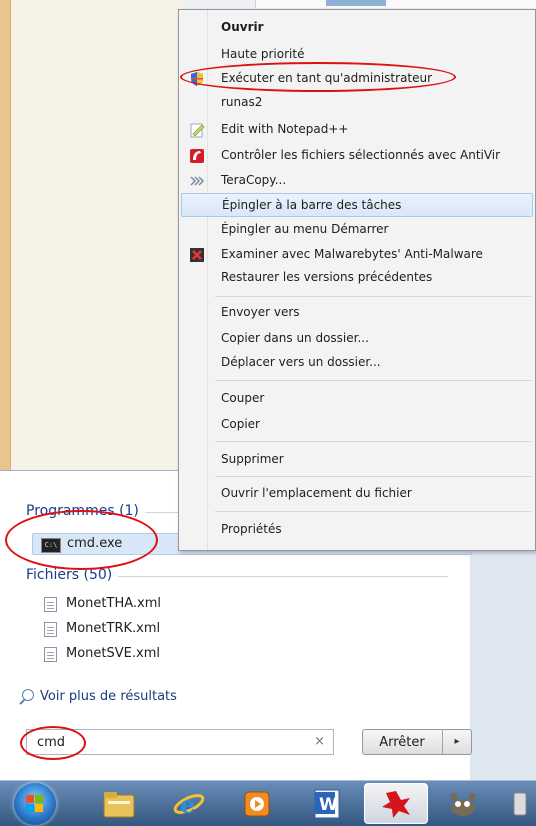  I want to click on malwarebytes-icon, so click(197, 255).